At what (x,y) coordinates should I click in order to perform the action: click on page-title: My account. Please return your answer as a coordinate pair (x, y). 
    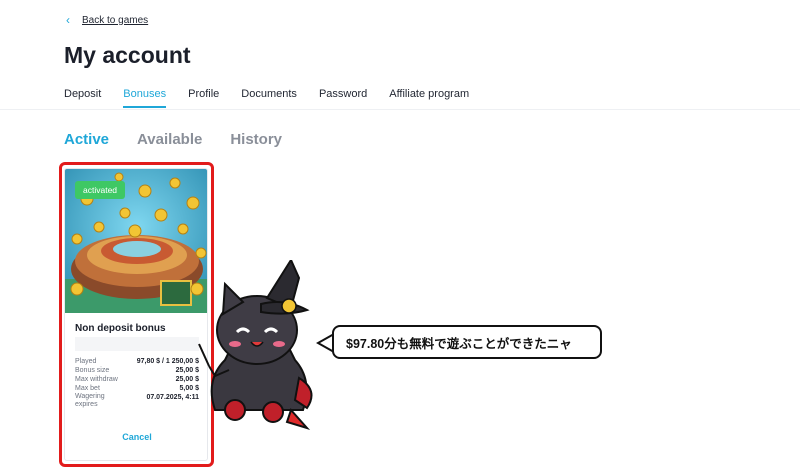
    Looking at the image, I should click on (127, 55).